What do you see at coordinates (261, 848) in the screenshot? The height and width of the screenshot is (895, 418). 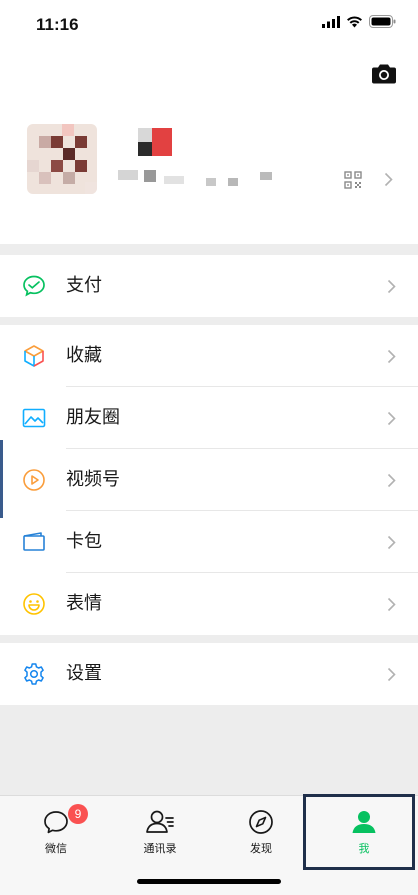 I see `tab-label-discover: 发现` at bounding box center [261, 848].